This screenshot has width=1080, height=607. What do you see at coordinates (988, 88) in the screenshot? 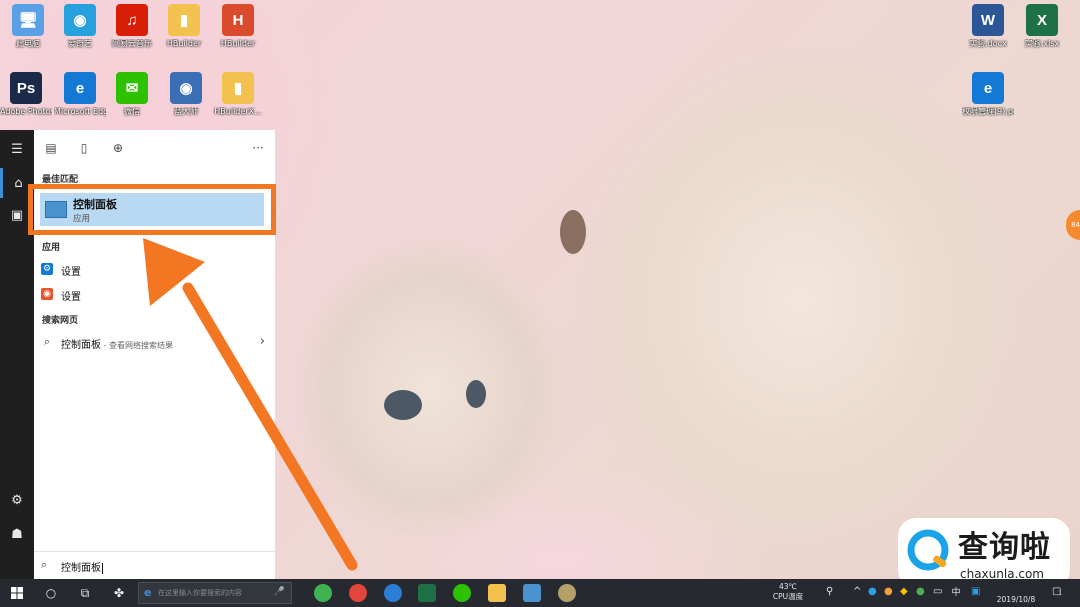
I see `pdf-icon: e` at bounding box center [988, 88].